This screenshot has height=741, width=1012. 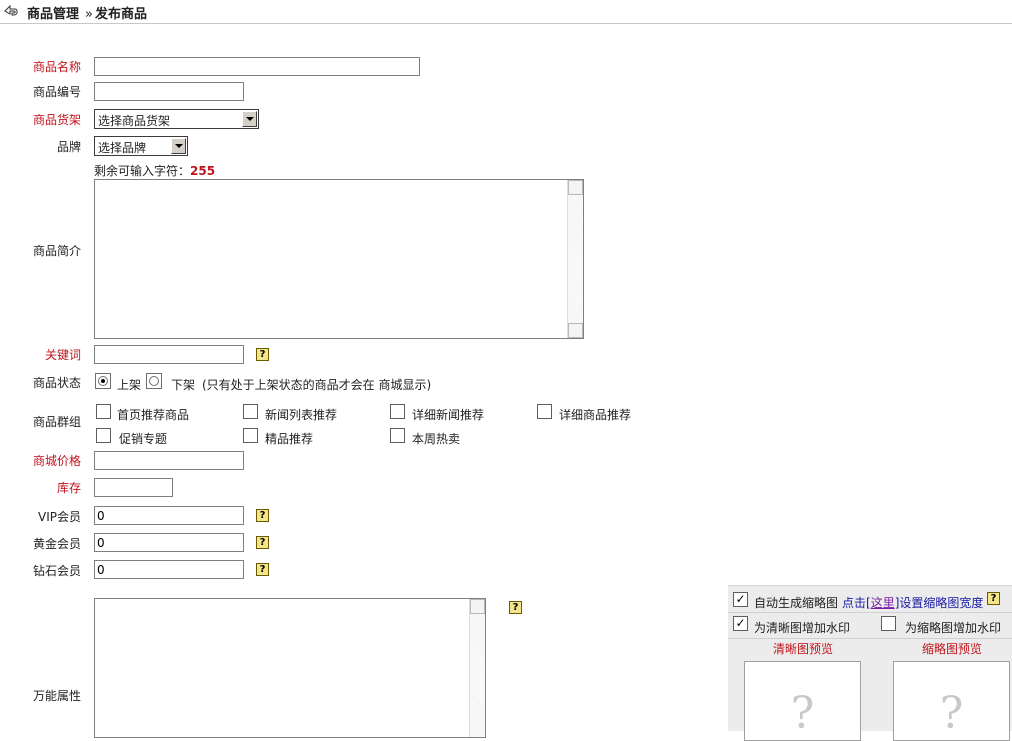 What do you see at coordinates (53, 14) in the screenshot?
I see `breadcrumb-section: 商品管理` at bounding box center [53, 14].